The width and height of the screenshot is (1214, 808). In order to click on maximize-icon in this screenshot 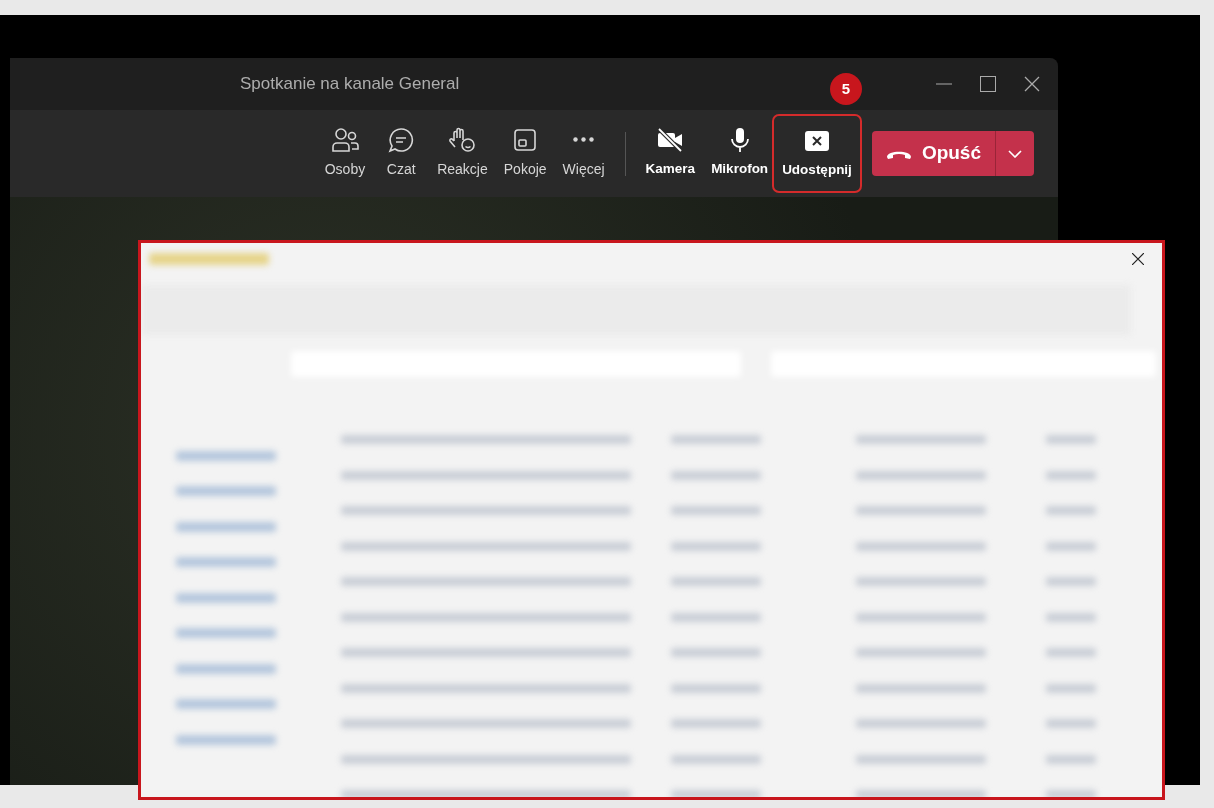, I will do `click(988, 84)`.